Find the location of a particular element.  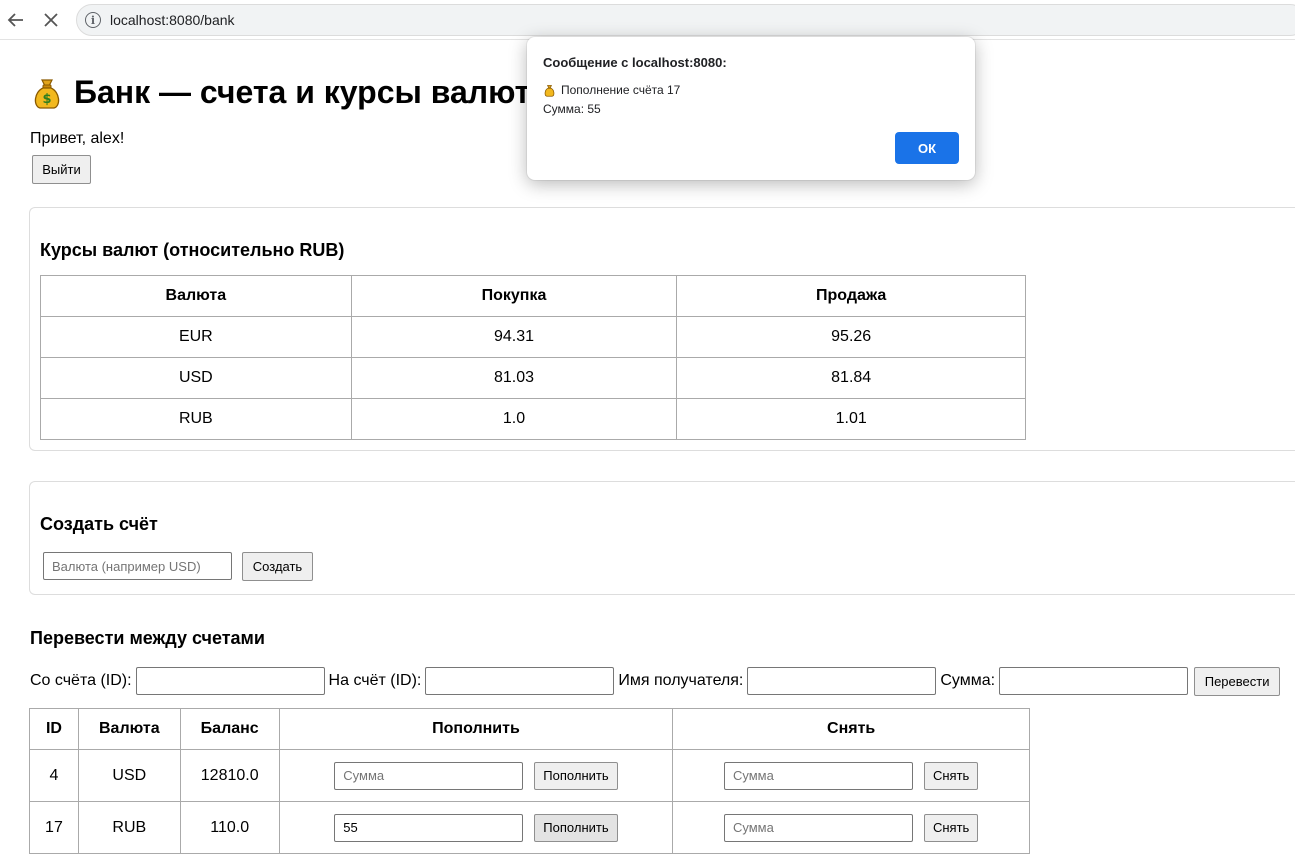

currency-cell: EUR is located at coordinates (196, 337).